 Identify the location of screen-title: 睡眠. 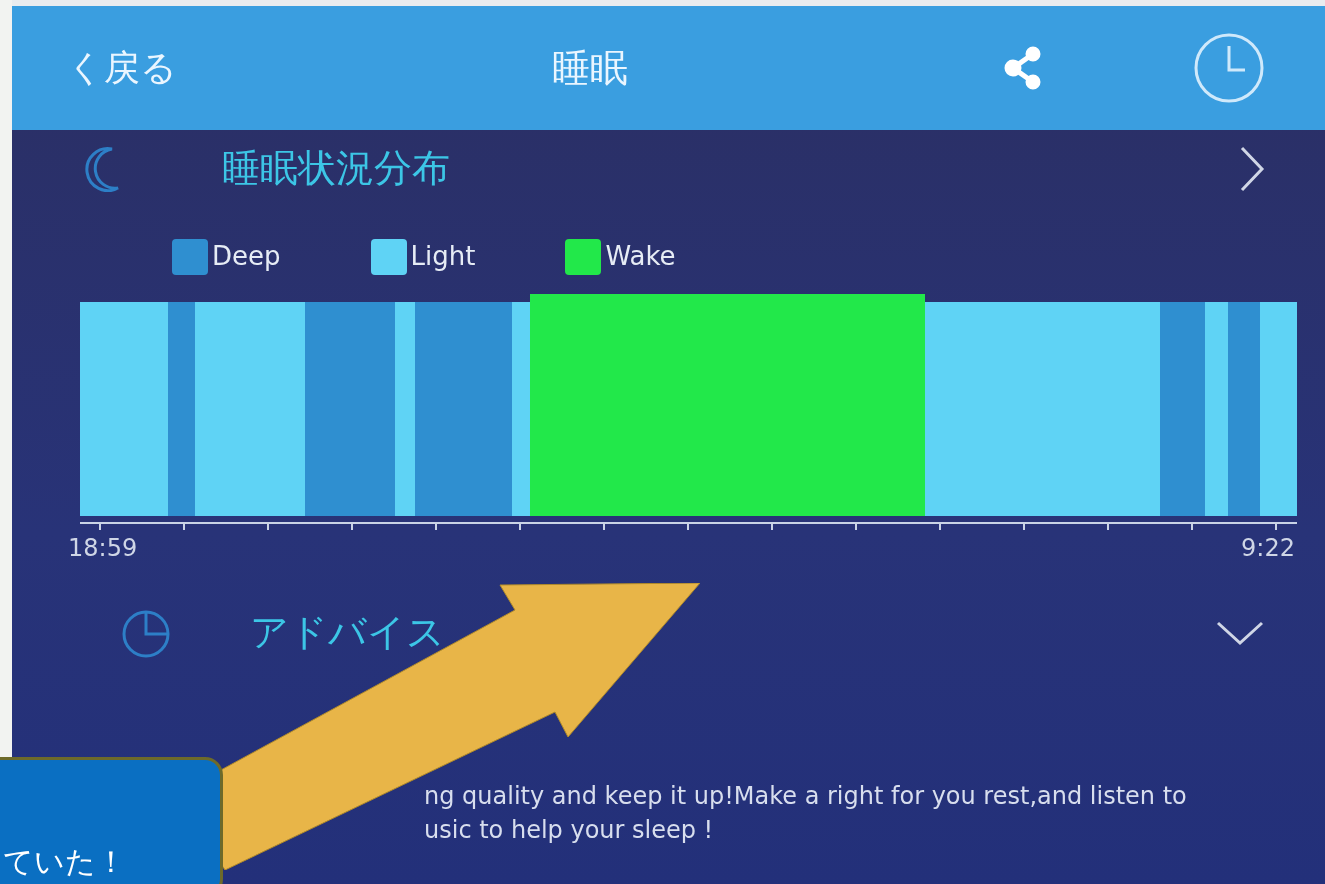
(590, 67).